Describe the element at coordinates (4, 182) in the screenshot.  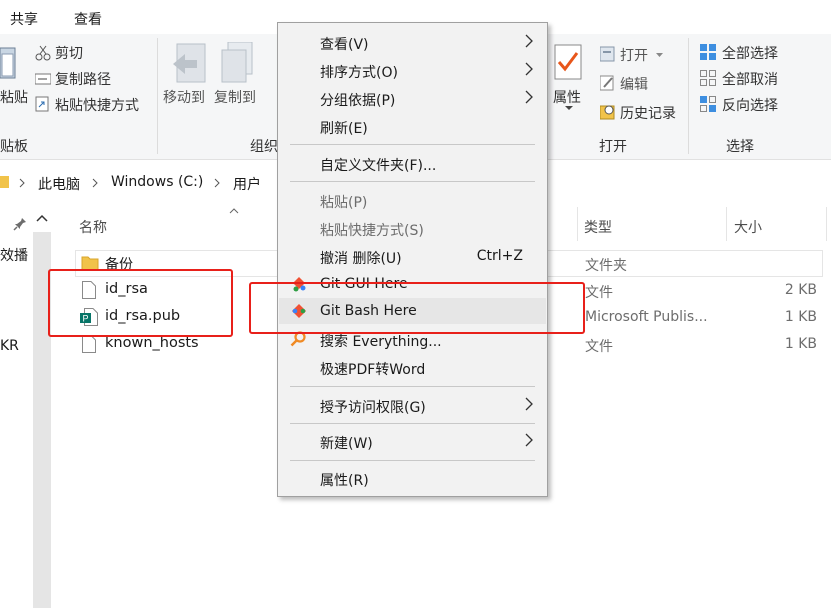
I see `folder-icon` at that location.